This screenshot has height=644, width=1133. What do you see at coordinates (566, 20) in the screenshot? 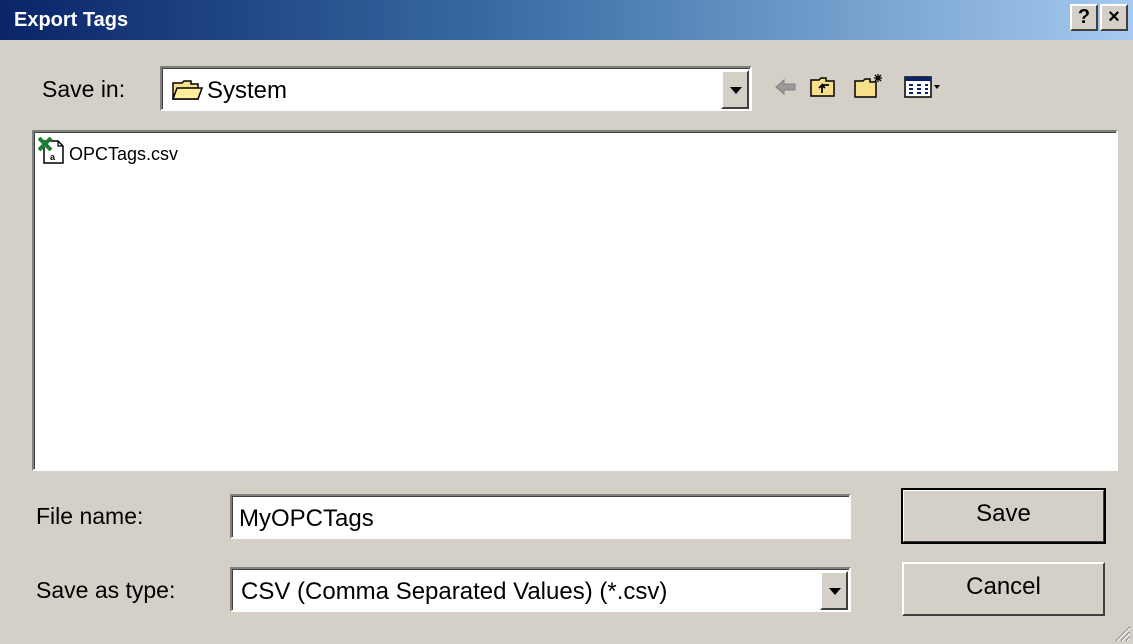
I see `title-bar: Export Tags ? ×` at bounding box center [566, 20].